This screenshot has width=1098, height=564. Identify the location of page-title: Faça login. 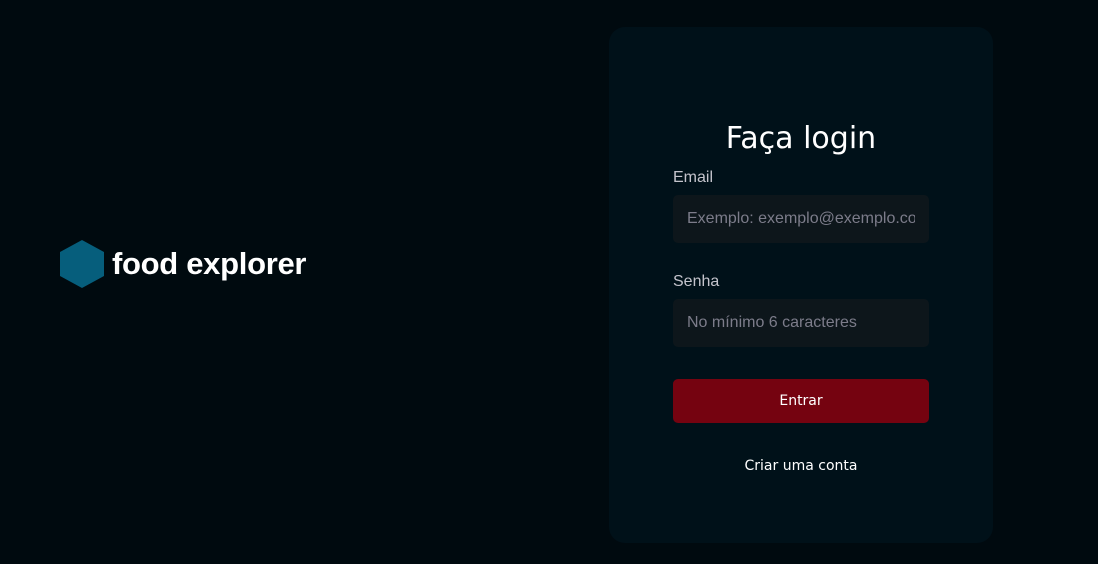
(801, 138).